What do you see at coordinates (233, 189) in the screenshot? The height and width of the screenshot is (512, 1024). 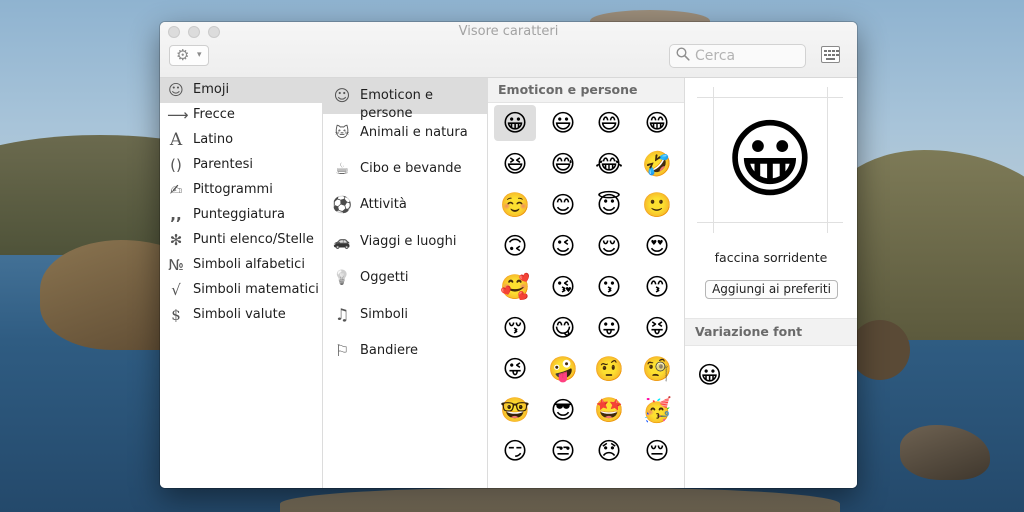 I see `category-label: Pittogrammi` at bounding box center [233, 189].